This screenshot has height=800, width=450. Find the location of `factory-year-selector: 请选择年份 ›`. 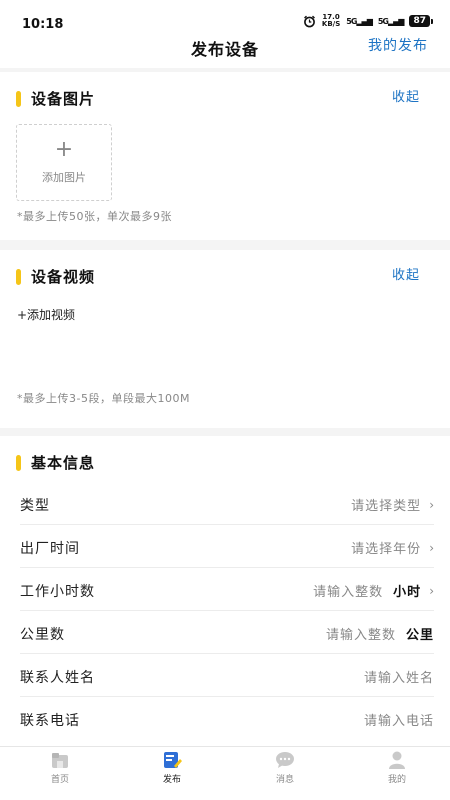

factory-year-selector: 请选择年份 › is located at coordinates (392, 548).